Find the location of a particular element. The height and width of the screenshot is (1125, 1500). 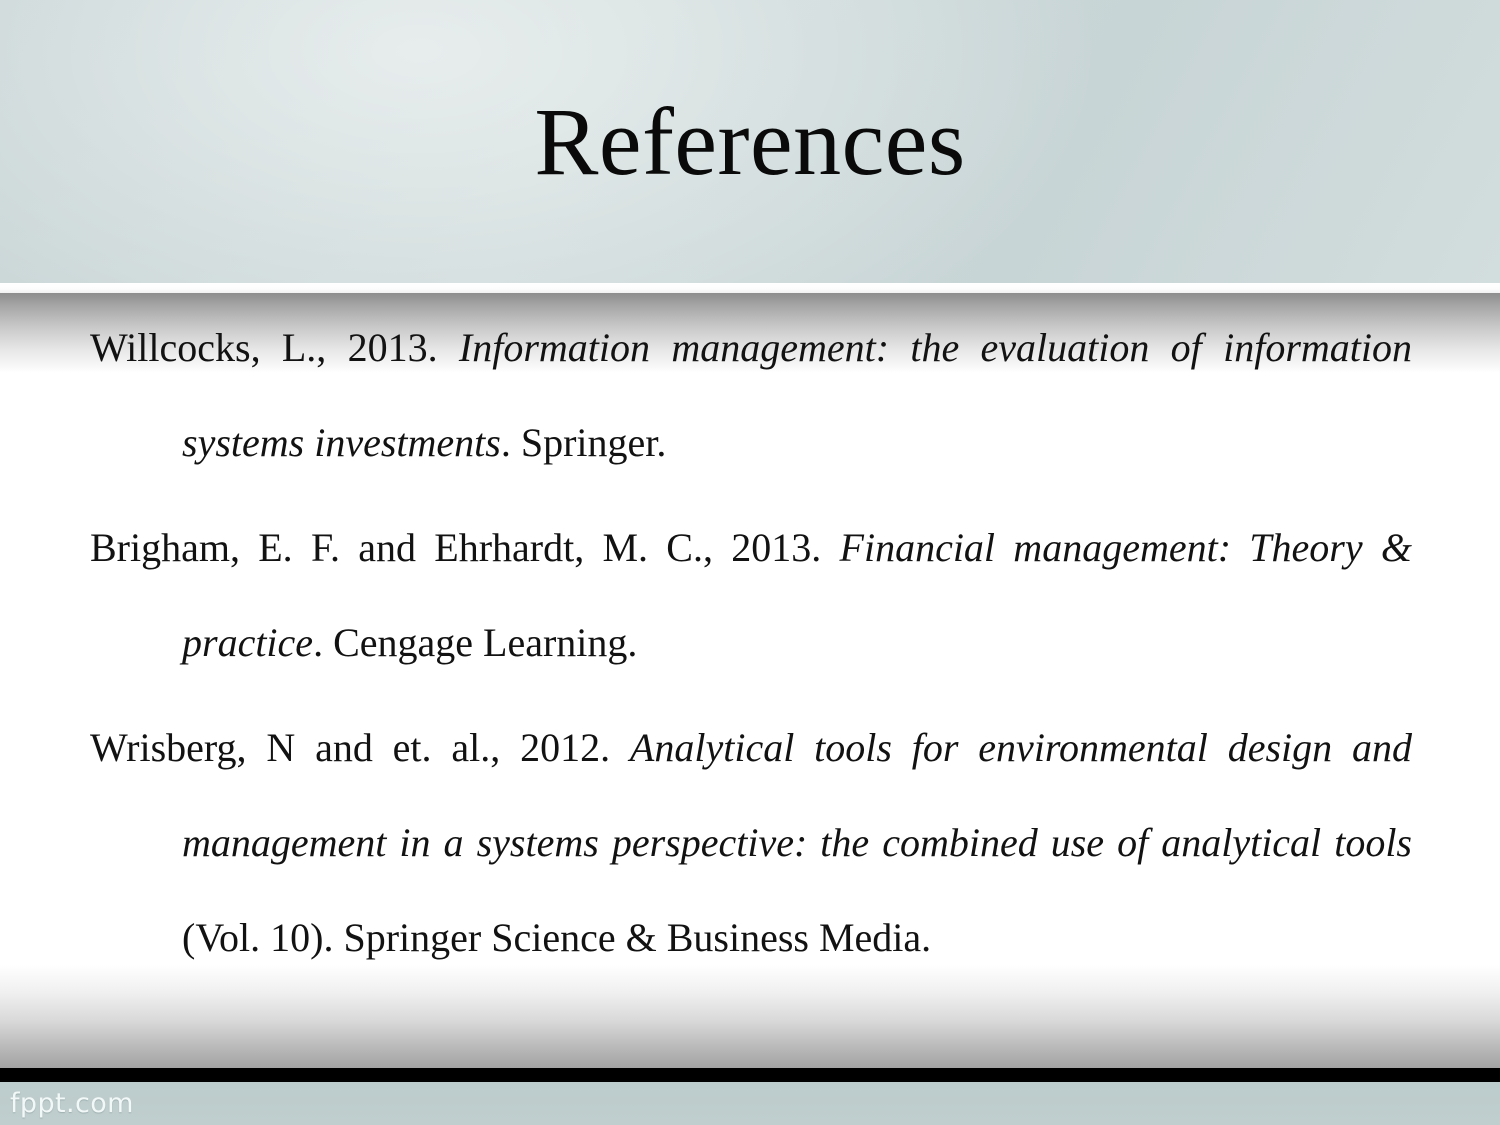

reference-text: Willcocks, L., 2013. is located at coordinates (274, 347).